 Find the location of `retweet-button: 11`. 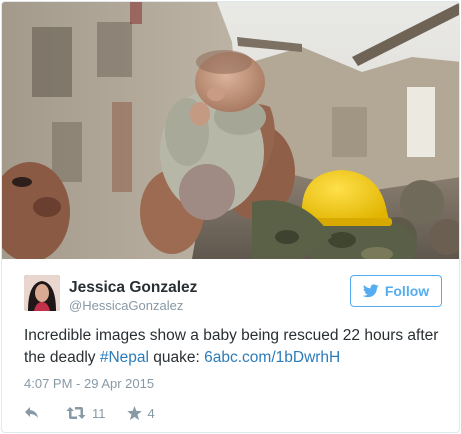

retweet-button: 11 is located at coordinates (86, 413).